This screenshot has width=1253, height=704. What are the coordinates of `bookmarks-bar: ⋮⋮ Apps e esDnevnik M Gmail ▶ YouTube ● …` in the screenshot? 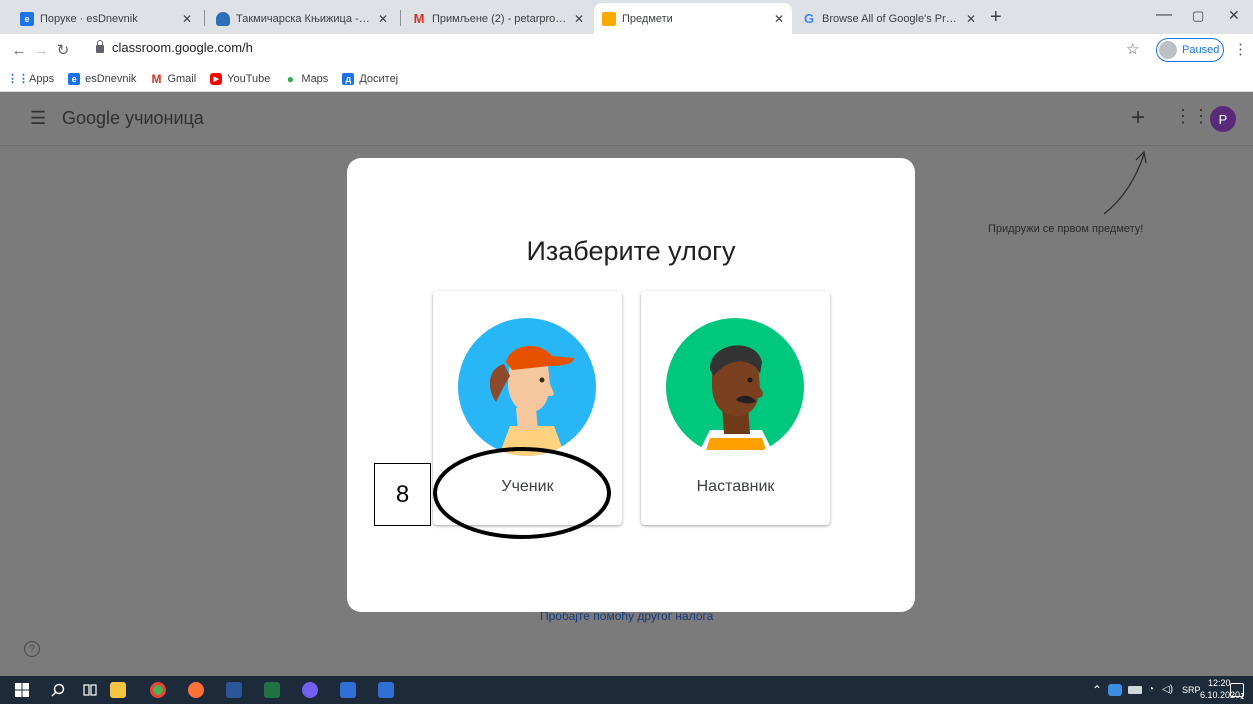 It's located at (626, 79).